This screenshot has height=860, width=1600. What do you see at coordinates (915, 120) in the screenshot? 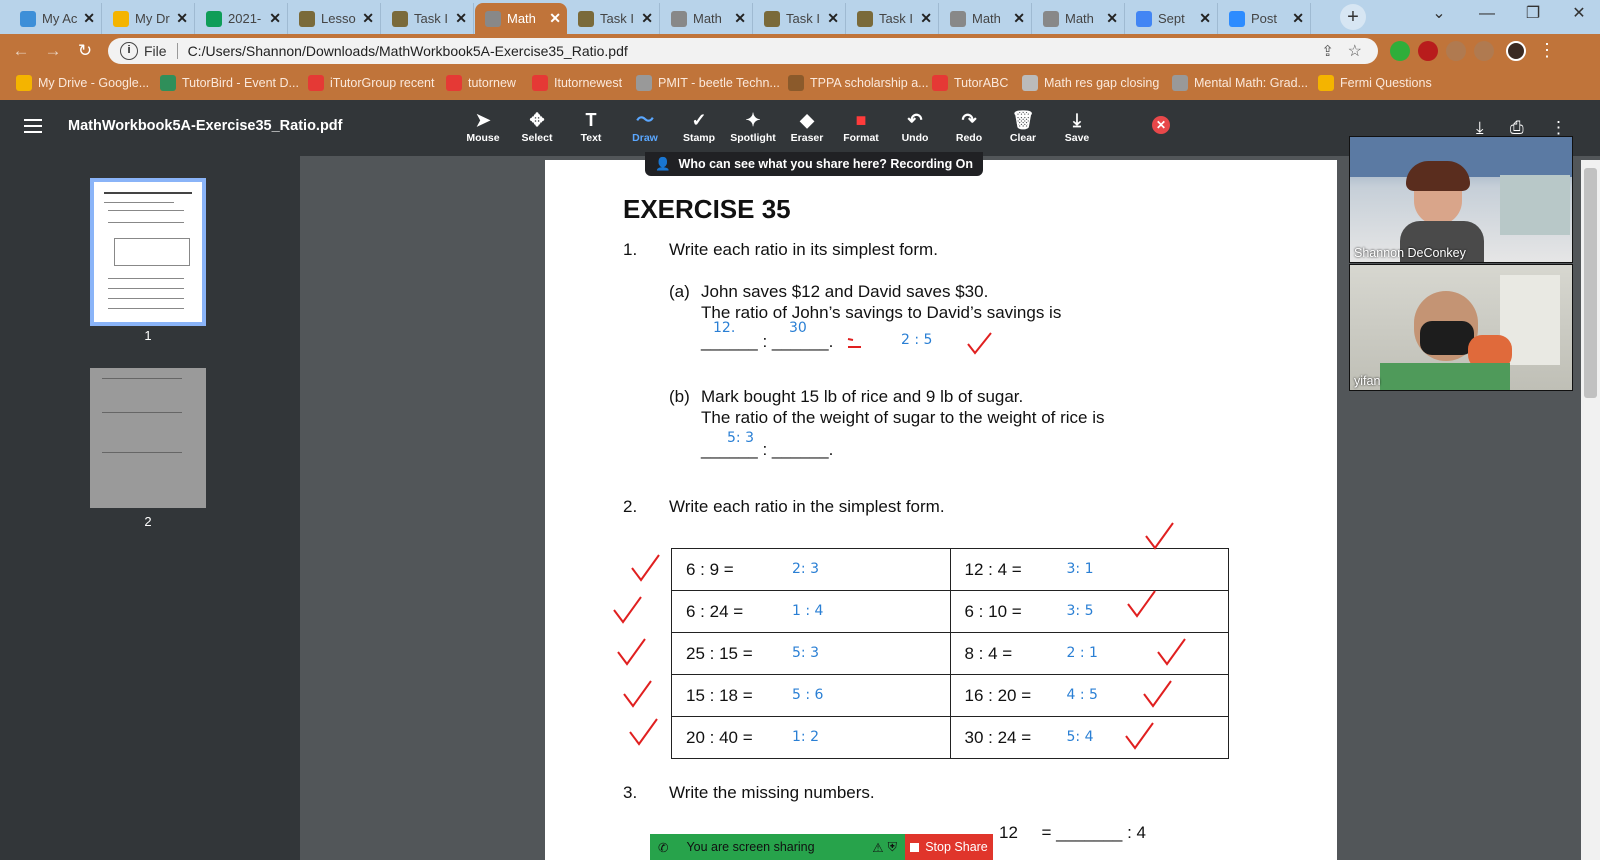
I see `undo-icon: ↶` at bounding box center [915, 120].